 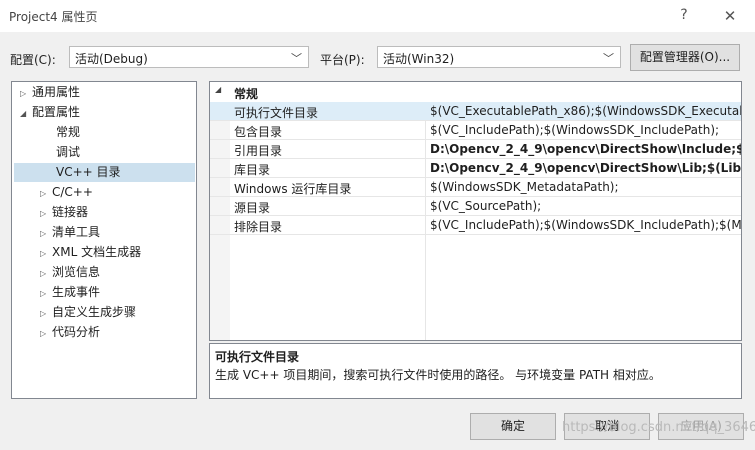 What do you see at coordinates (475, 187) in the screenshot?
I see `property-row: Windows 运行库目录 $(WindowsSDK_MetadataPath);` at bounding box center [475, 187].